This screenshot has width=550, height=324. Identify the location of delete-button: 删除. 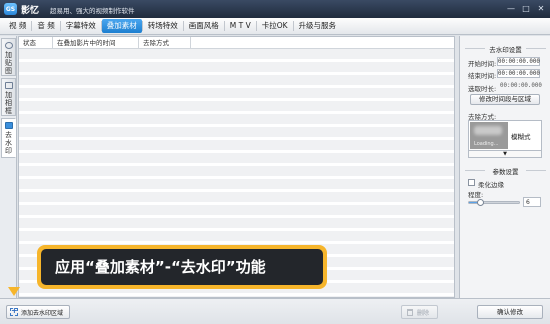
(419, 312).